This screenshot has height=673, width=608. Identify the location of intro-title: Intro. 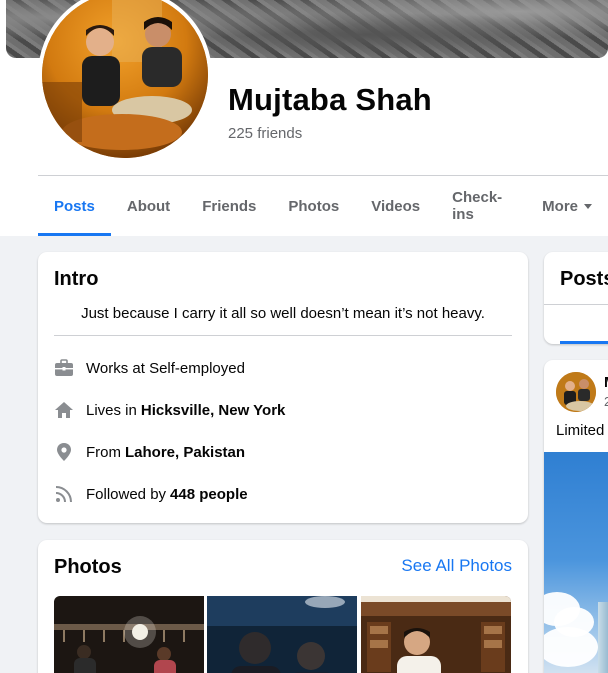
(76, 279).